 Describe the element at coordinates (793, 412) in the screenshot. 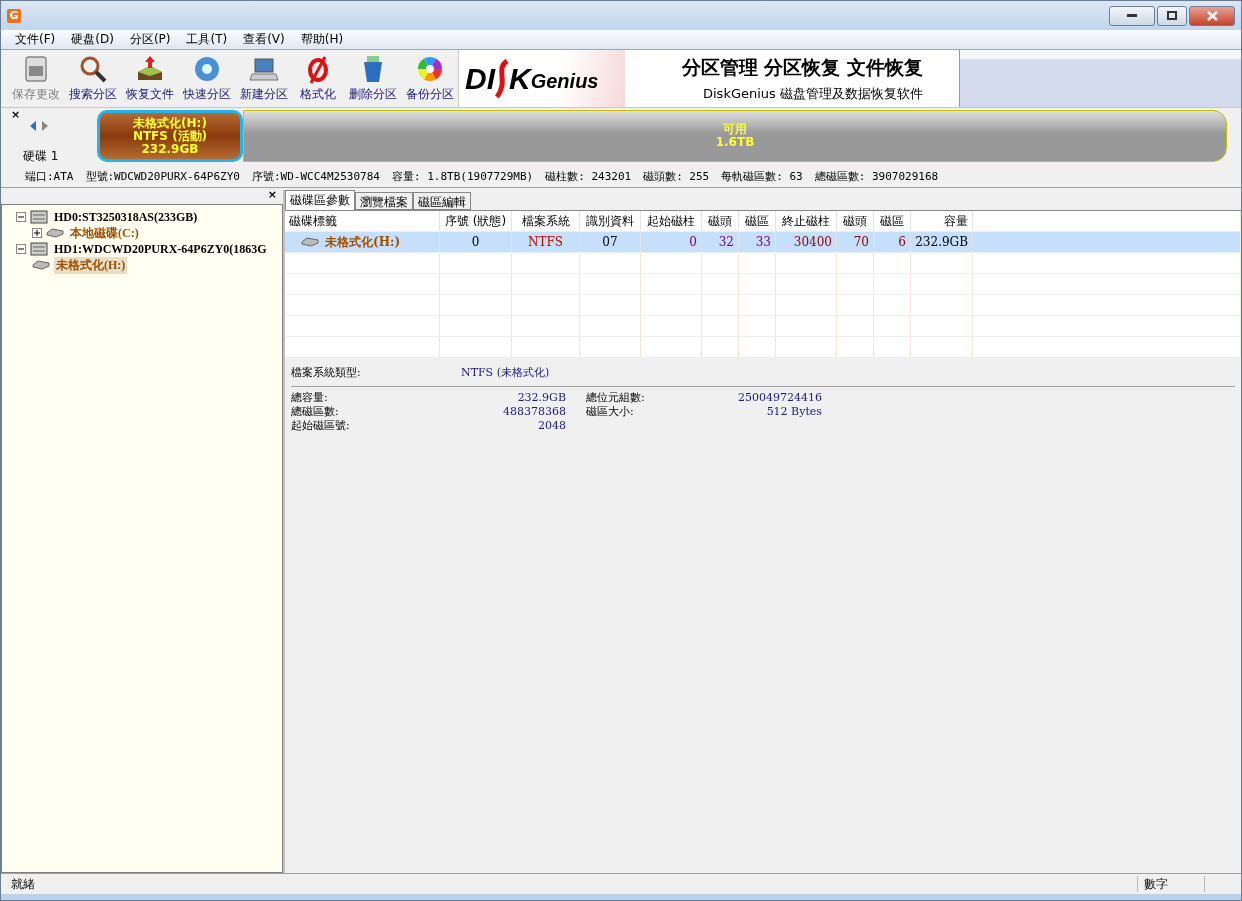

I see `field-value: 512 Bytes` at that location.